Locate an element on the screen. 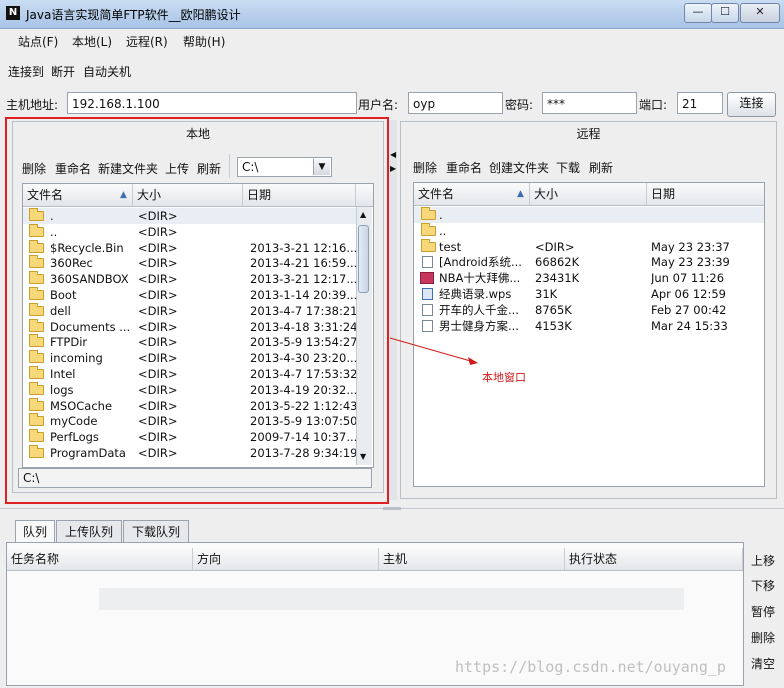 Image resolution: width=784 pixels, height=688 pixels. remote-col-name: 文件名 ▲ is located at coordinates (472, 194).